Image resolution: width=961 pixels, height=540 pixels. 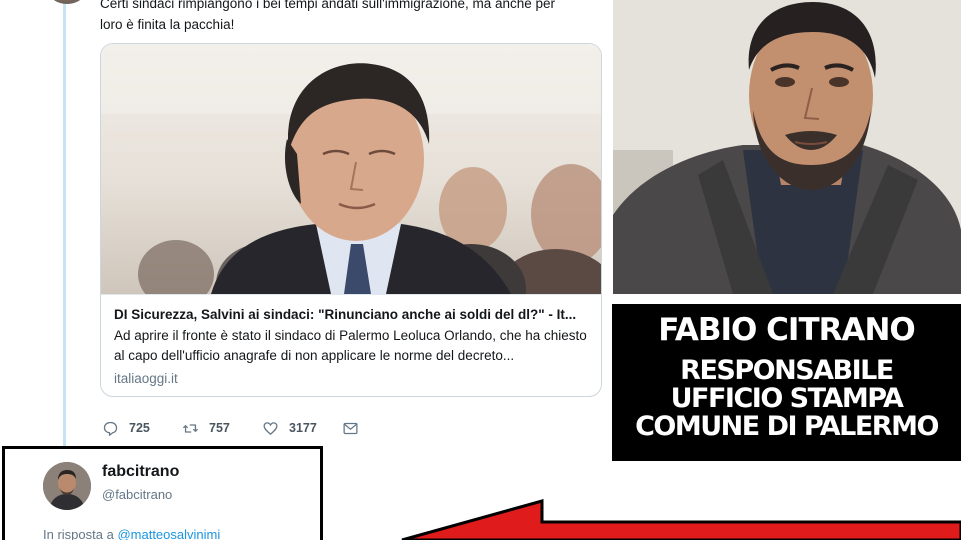 What do you see at coordinates (219, 428) in the screenshot?
I see `retweet-count: 757` at bounding box center [219, 428].